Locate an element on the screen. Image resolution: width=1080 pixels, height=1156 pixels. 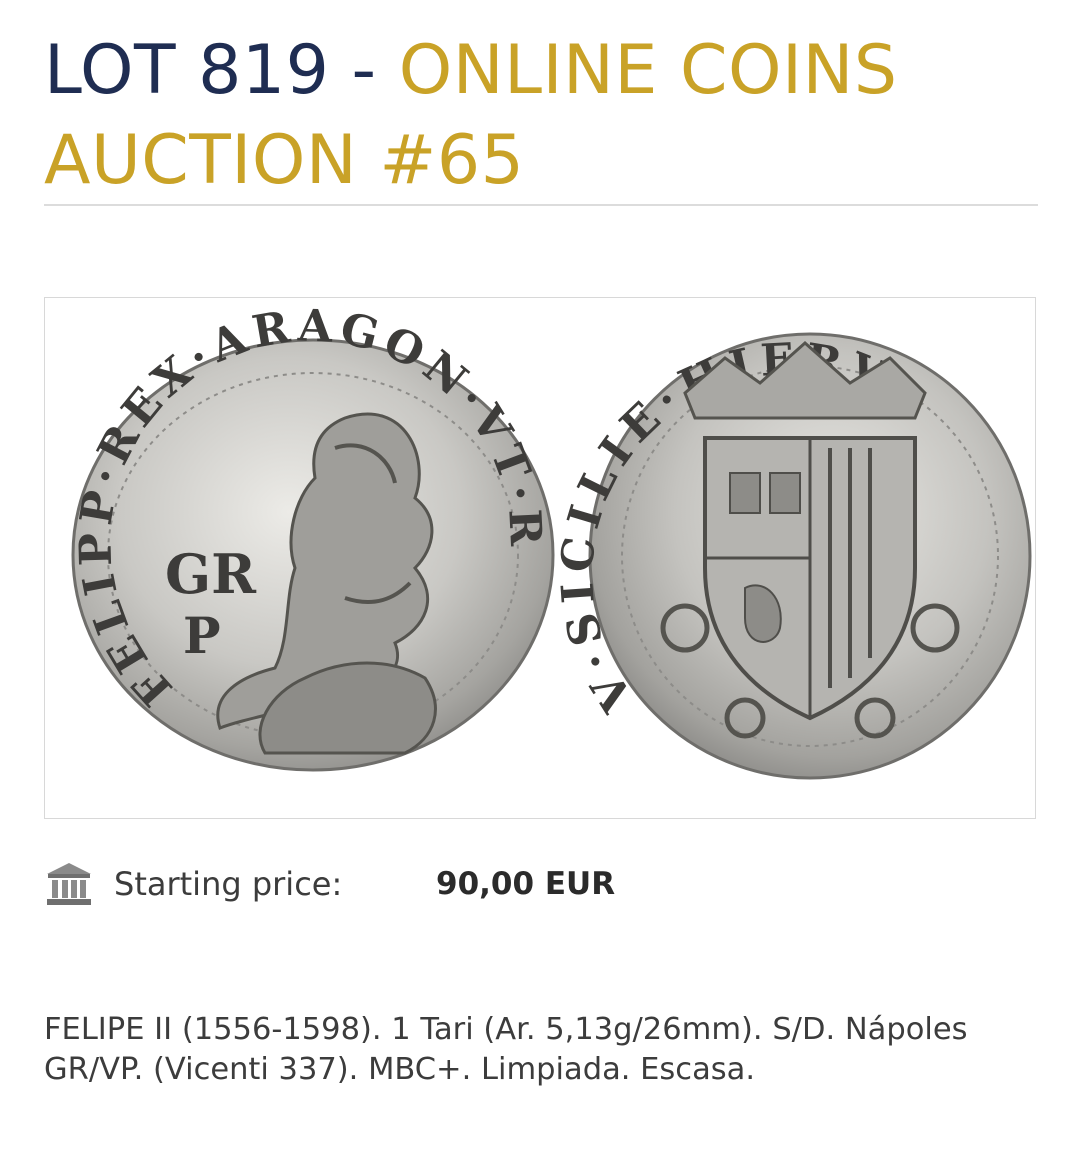
starting-price-row: Starting price: 90,00 EUR is located at coordinates (394, 884).